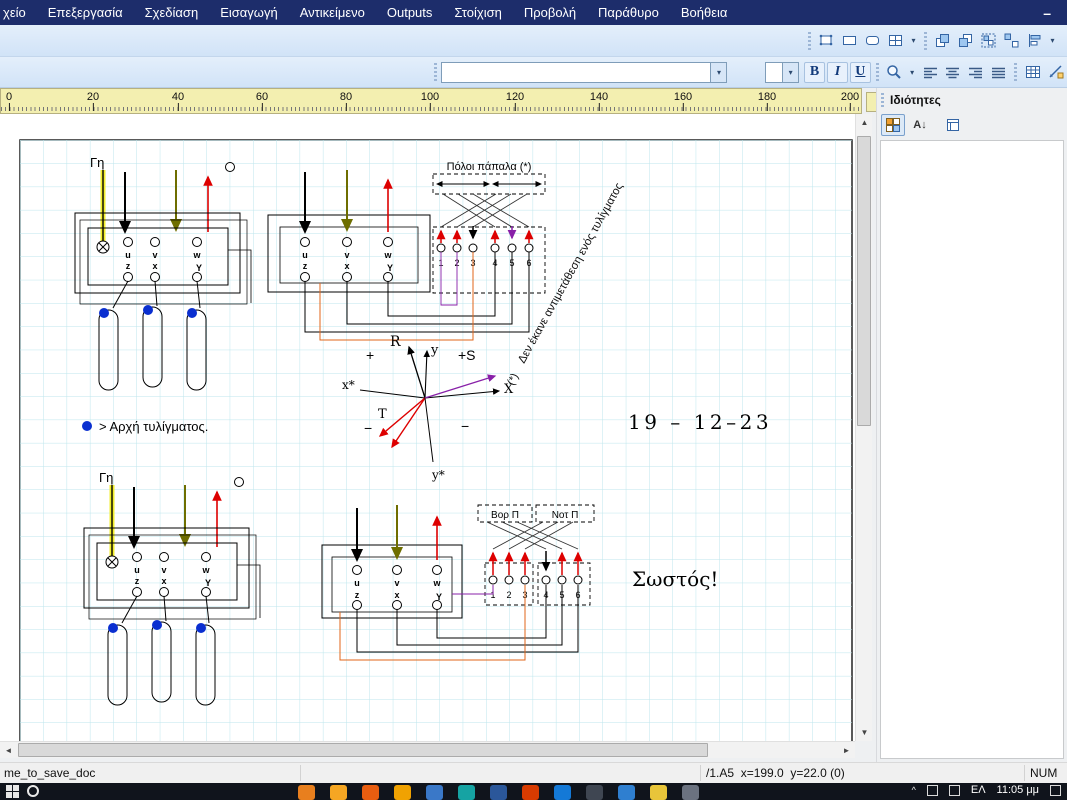  I want to click on text-align-center-button, so click(953, 72).